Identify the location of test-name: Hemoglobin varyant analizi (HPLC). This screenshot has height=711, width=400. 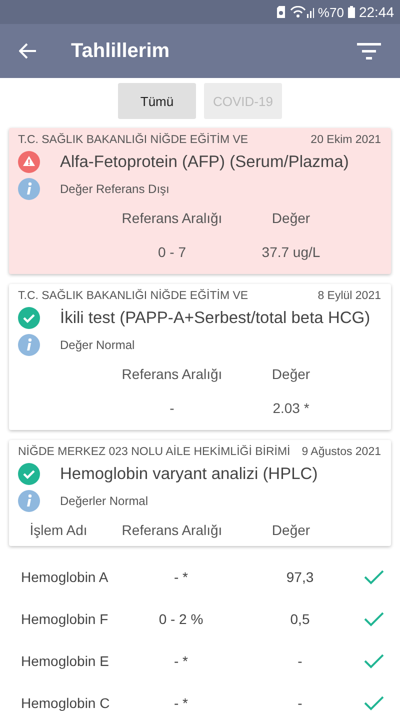
(189, 474).